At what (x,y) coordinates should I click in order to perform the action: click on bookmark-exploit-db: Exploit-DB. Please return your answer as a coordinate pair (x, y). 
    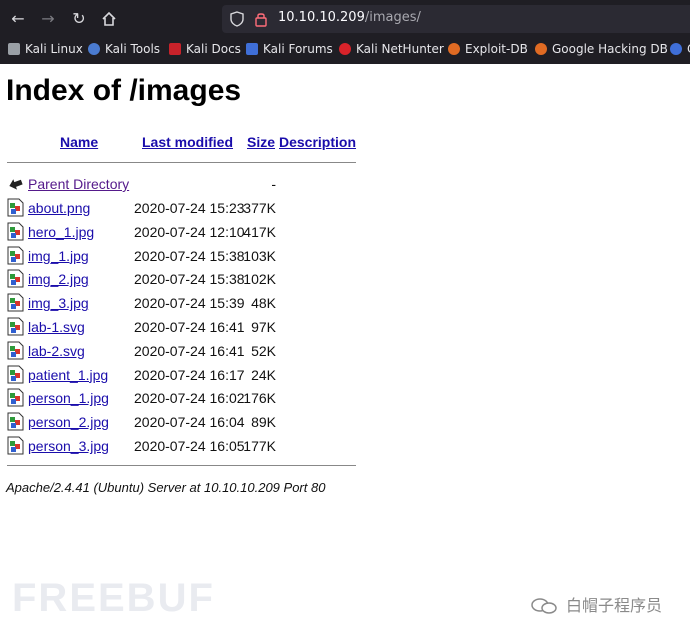
    Looking at the image, I should click on (488, 49).